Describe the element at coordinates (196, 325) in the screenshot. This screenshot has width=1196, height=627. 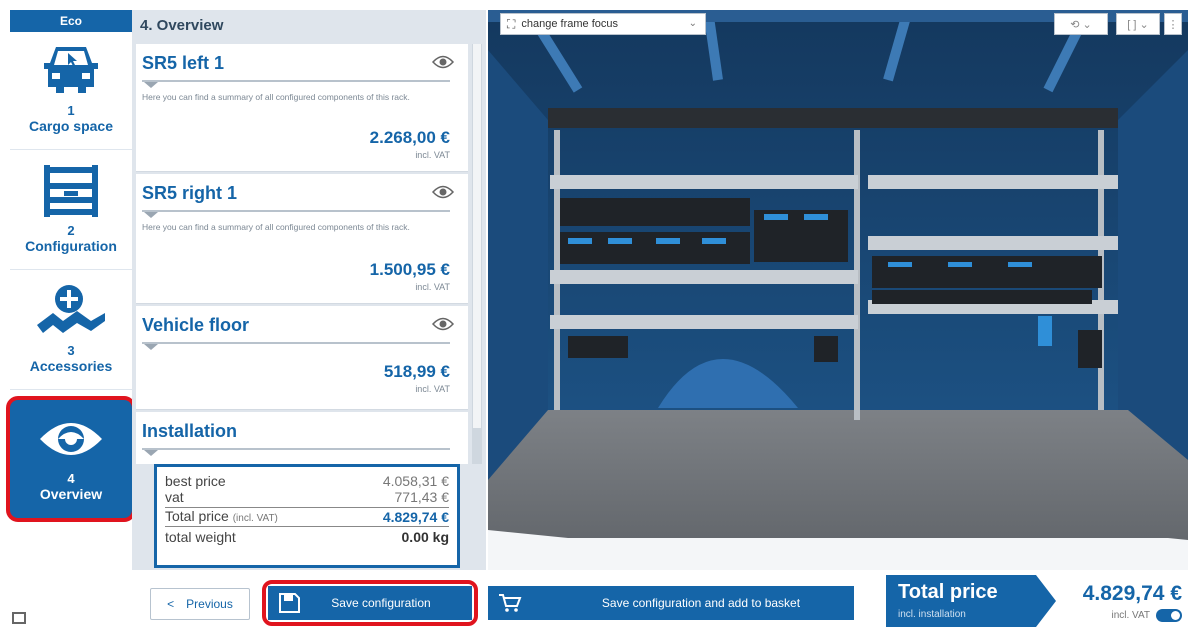
I see `item-title: Vehicle floor` at that location.